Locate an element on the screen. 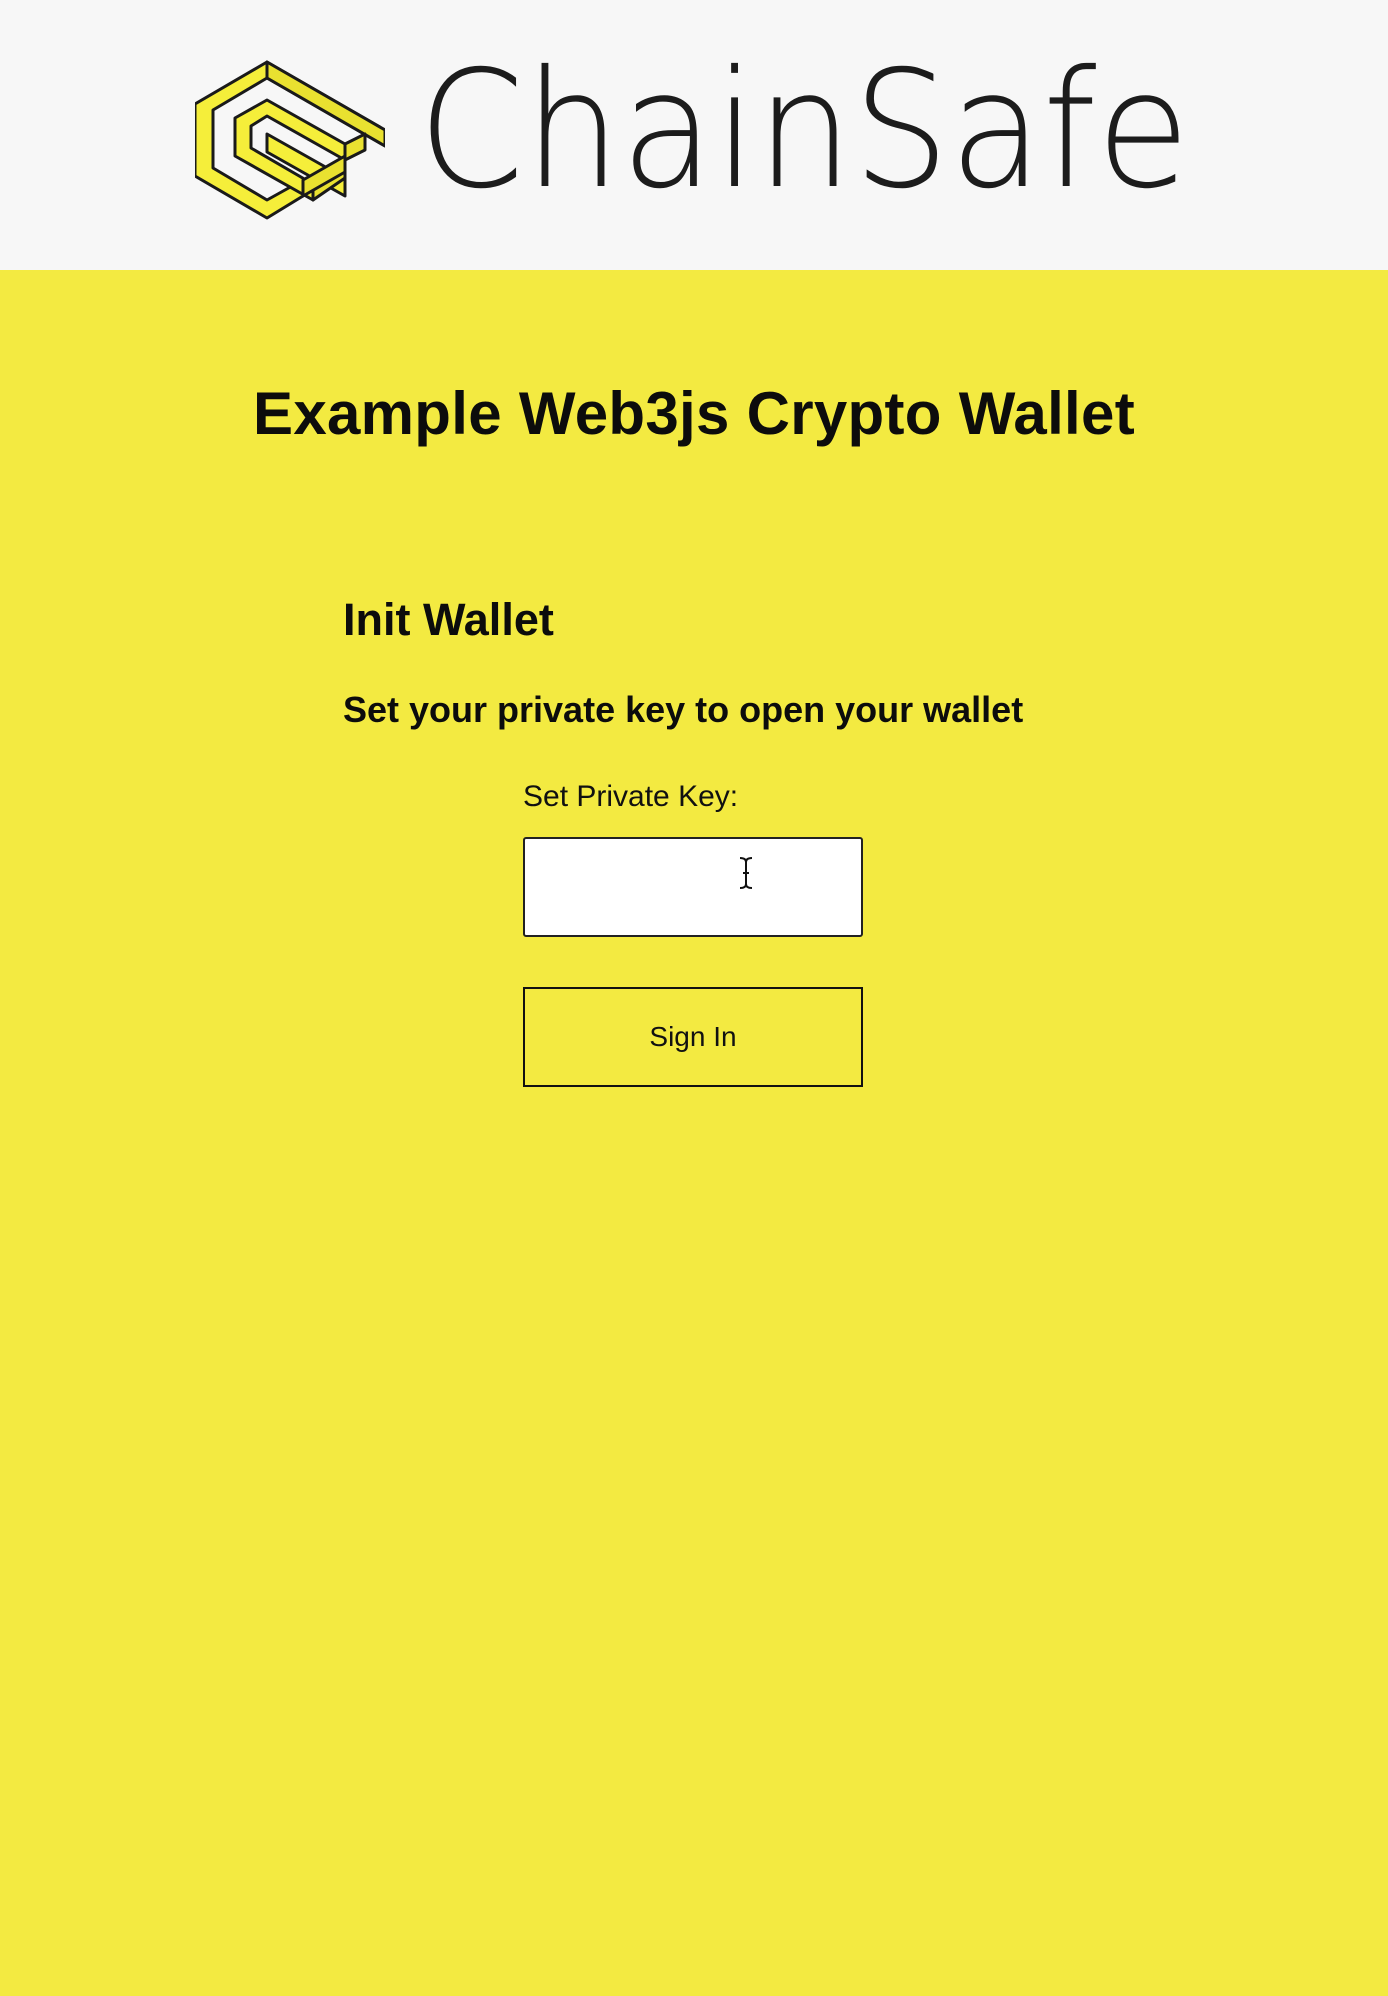 The image size is (1388, 1996). text-cursor-icon is located at coordinates (746, 873).